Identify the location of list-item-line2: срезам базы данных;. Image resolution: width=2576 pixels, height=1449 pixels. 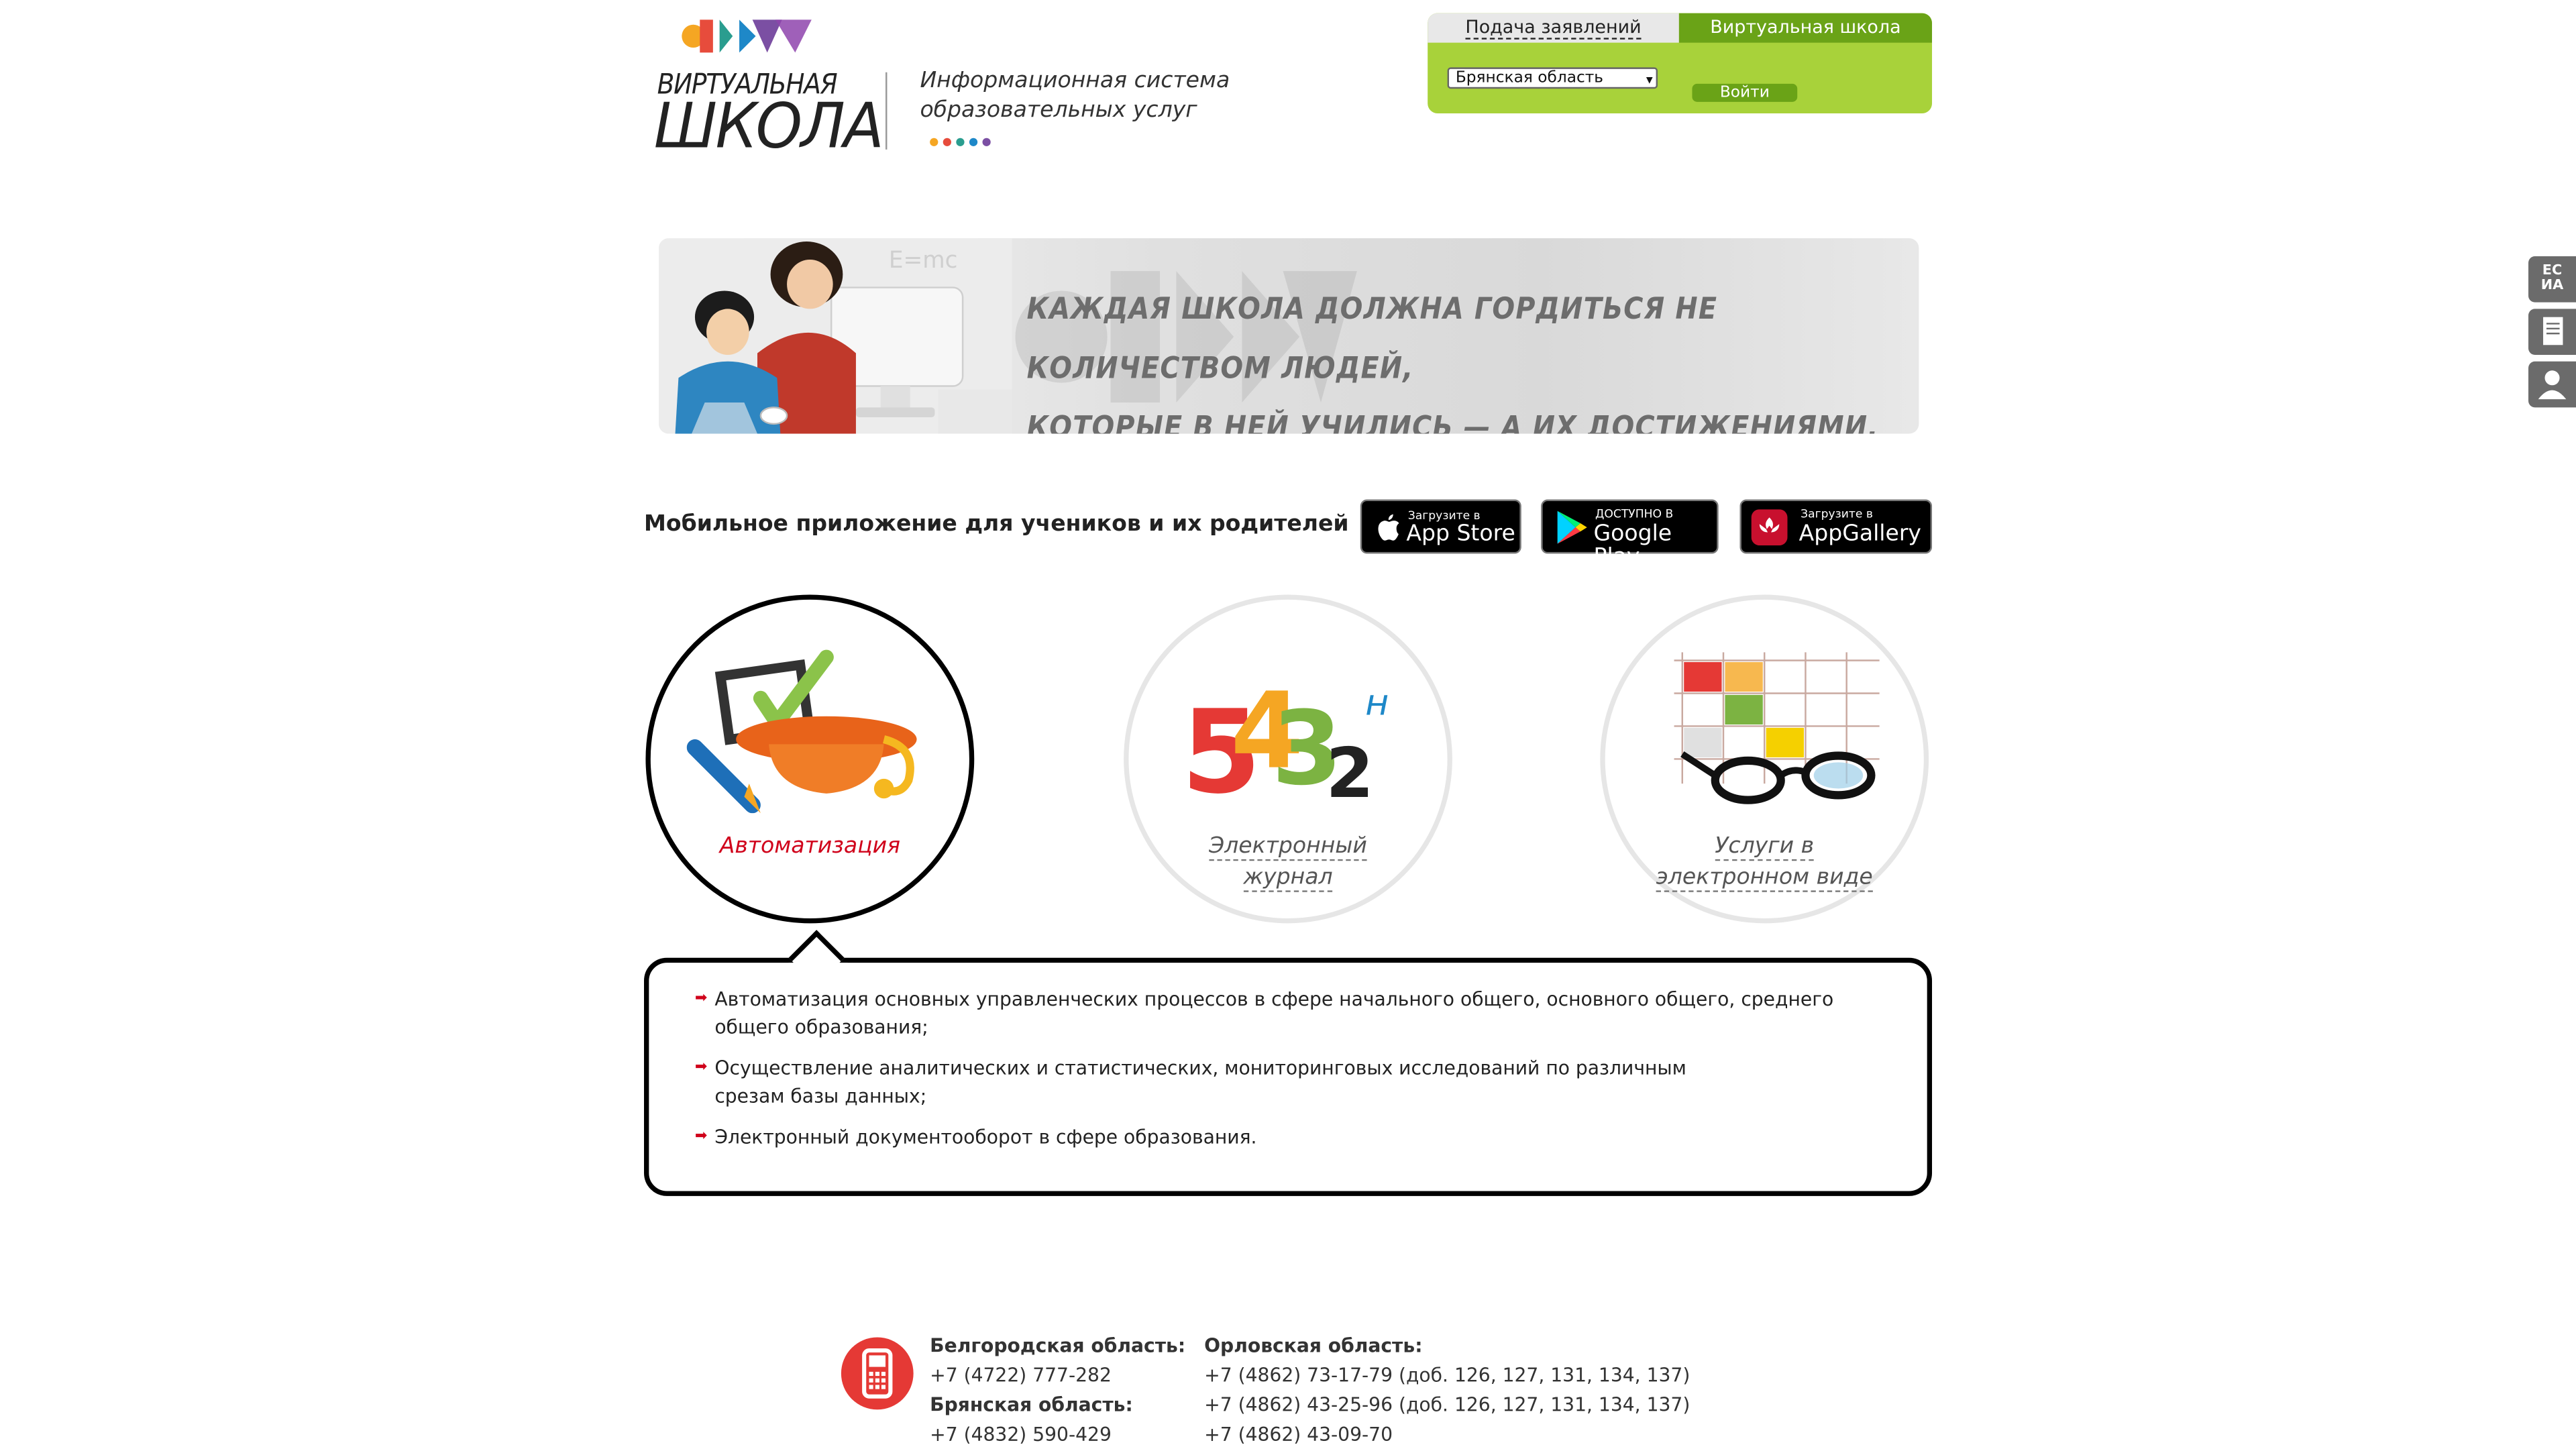
(820, 1096).